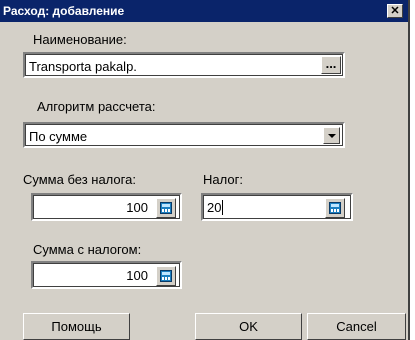 The height and width of the screenshot is (340, 415). I want to click on tax-calc-button, so click(335, 208).